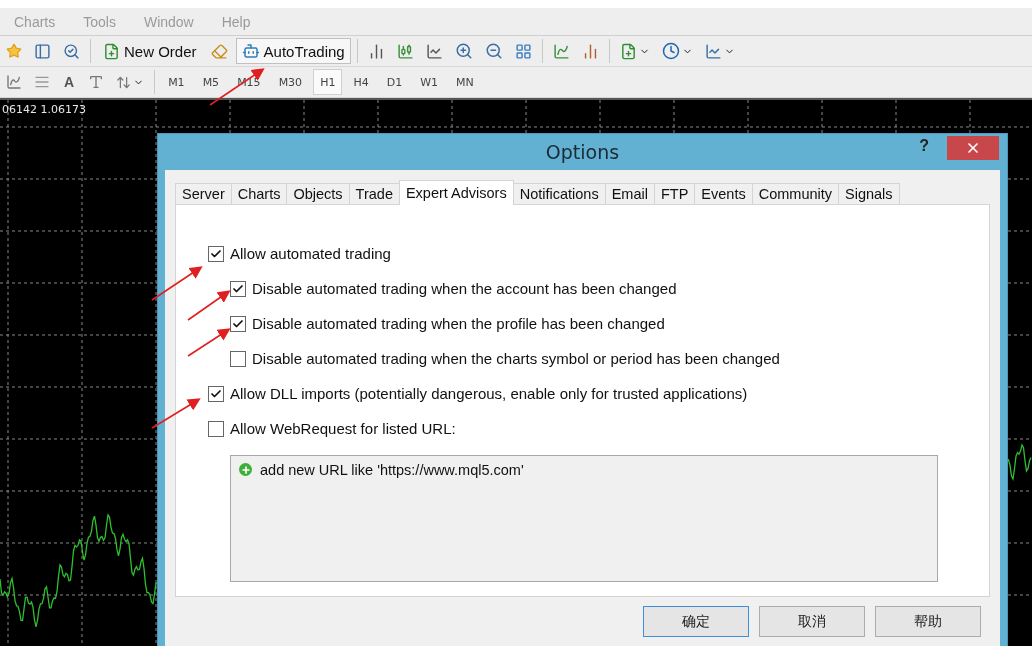 The image size is (1032, 646). What do you see at coordinates (328, 82) in the screenshot?
I see `timeframe-button: H1` at bounding box center [328, 82].